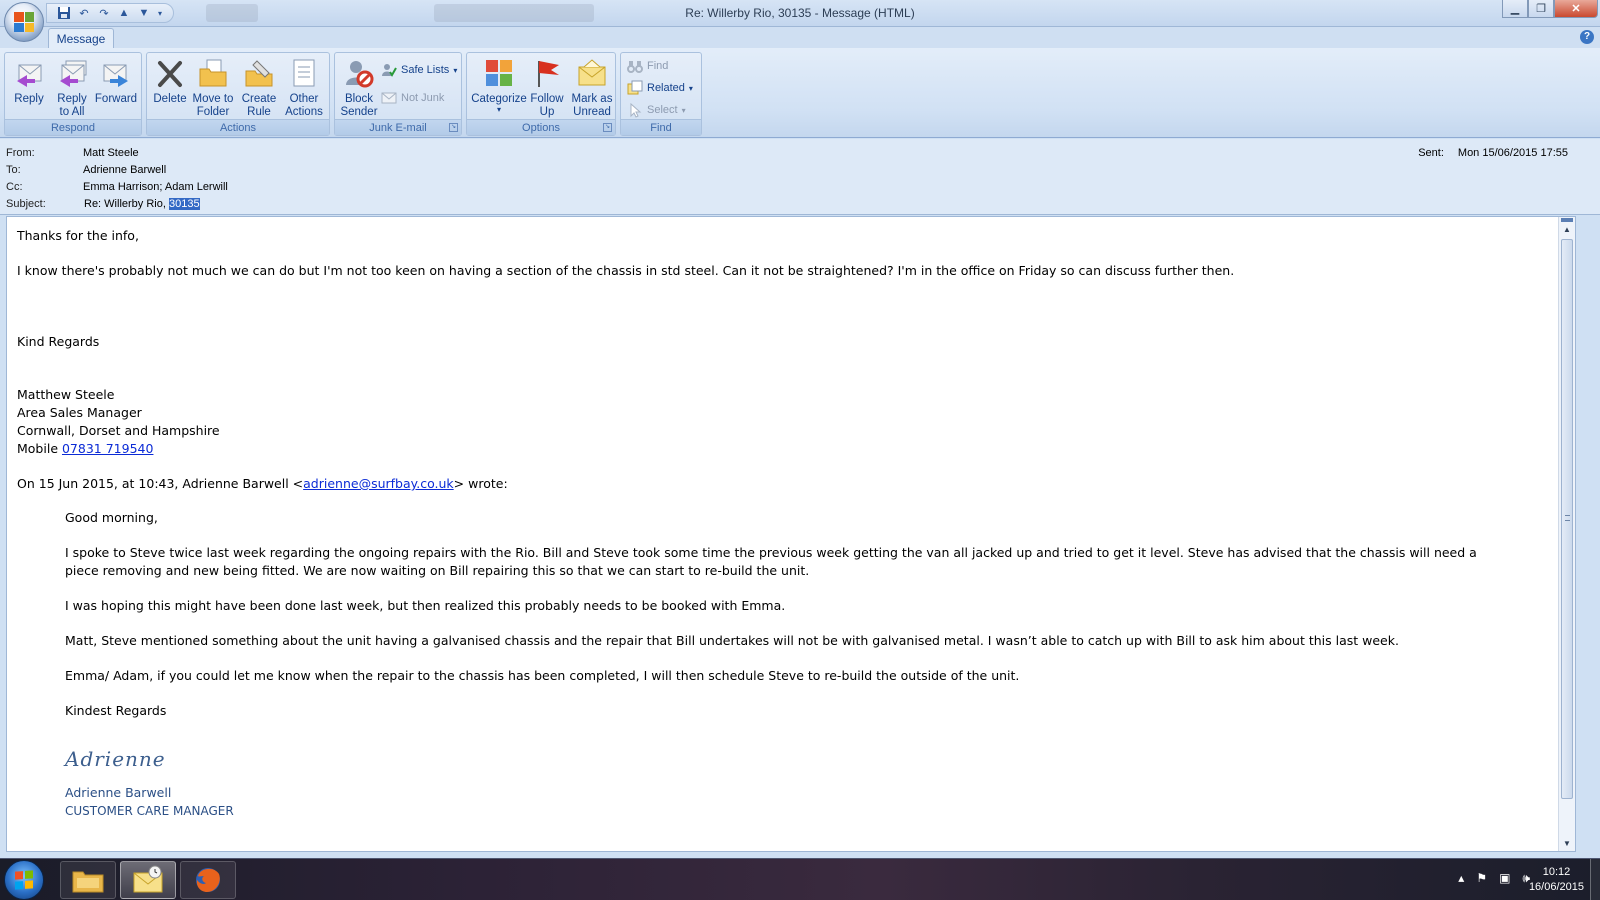  What do you see at coordinates (378, 483) in the screenshot?
I see `email-link: adrienne@surfbay.co.uk` at bounding box center [378, 483].